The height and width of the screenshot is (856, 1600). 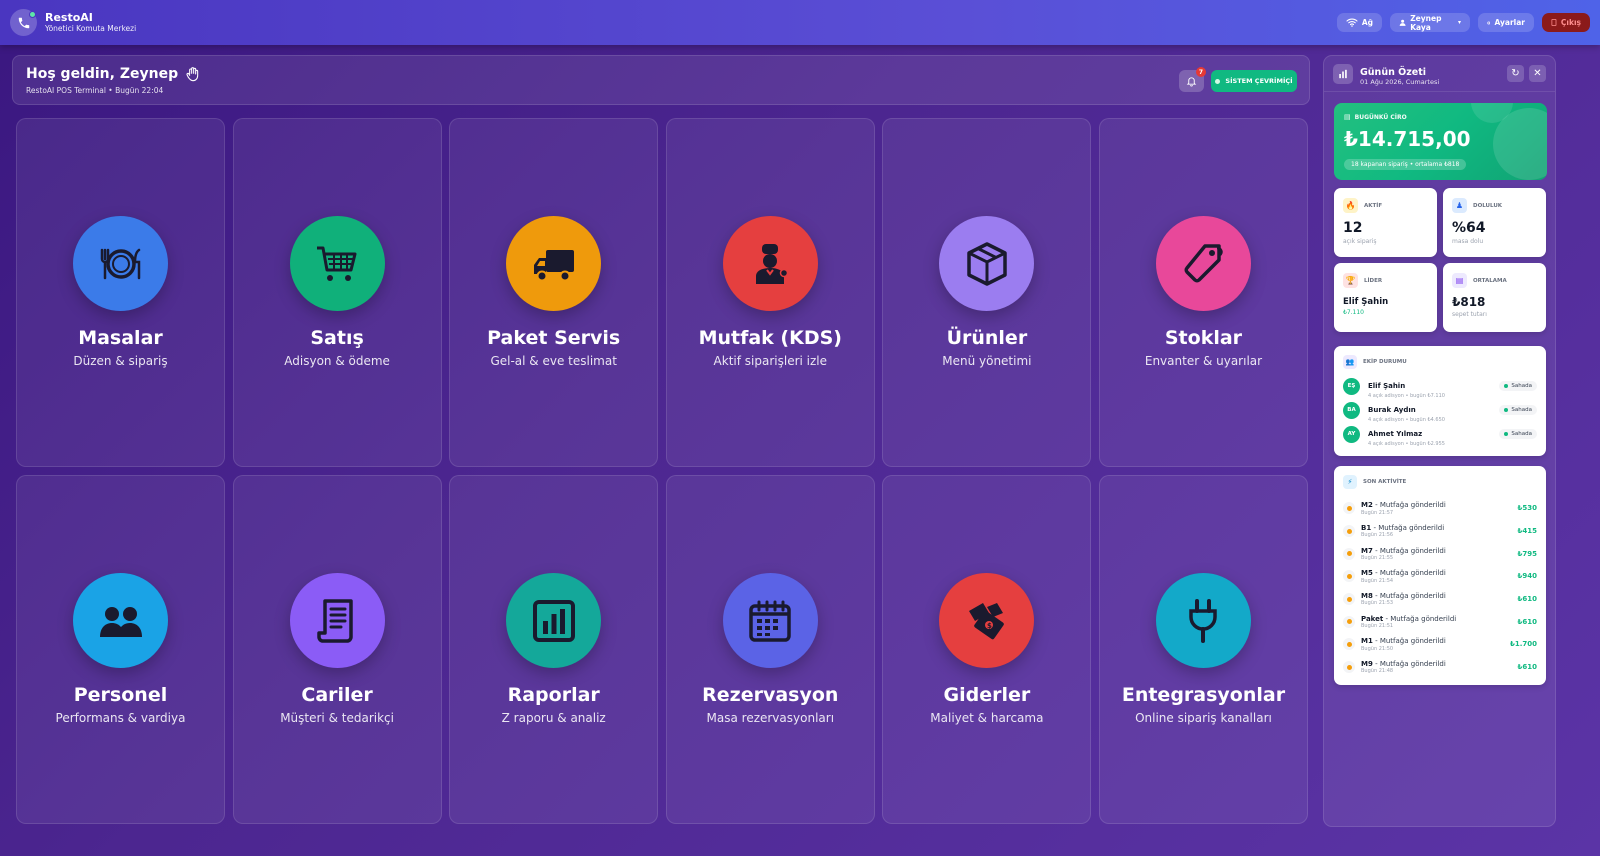 I want to click on cash-register-icon: ▤, so click(x=1347, y=117).